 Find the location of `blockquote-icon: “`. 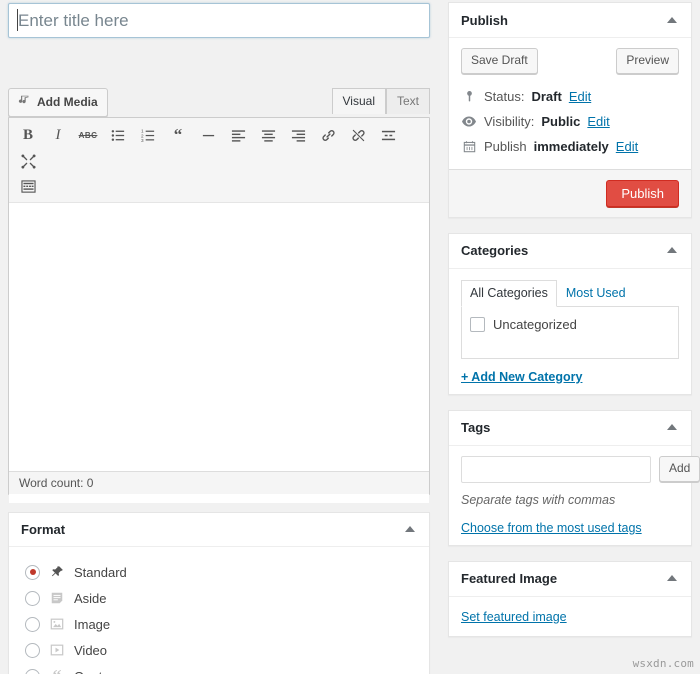

blockquote-icon: “ is located at coordinates (178, 135).